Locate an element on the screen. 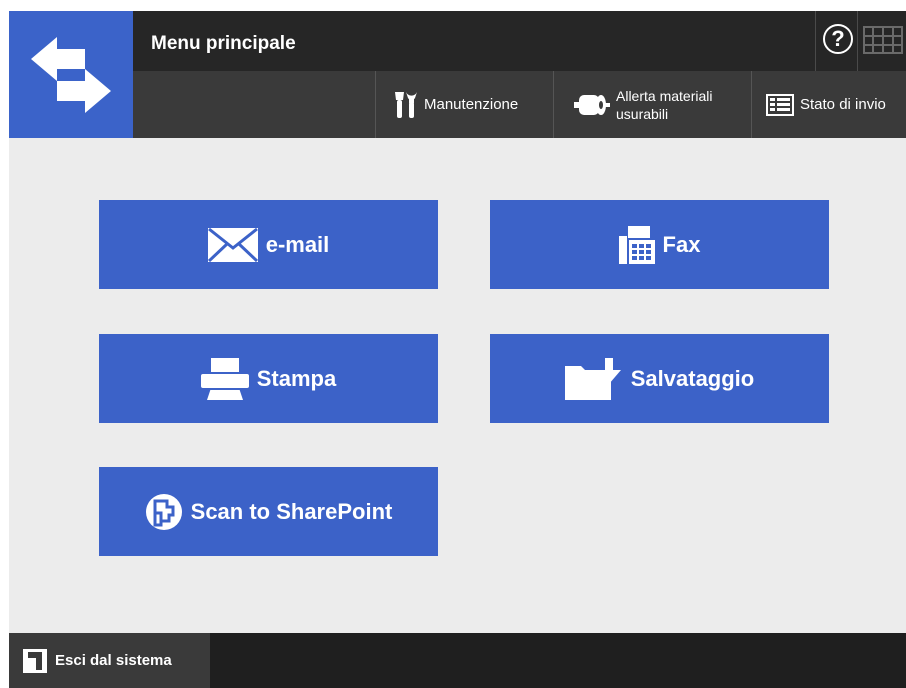 This screenshot has height=688, width=906. arrows-exchange-icon is located at coordinates (71, 75).